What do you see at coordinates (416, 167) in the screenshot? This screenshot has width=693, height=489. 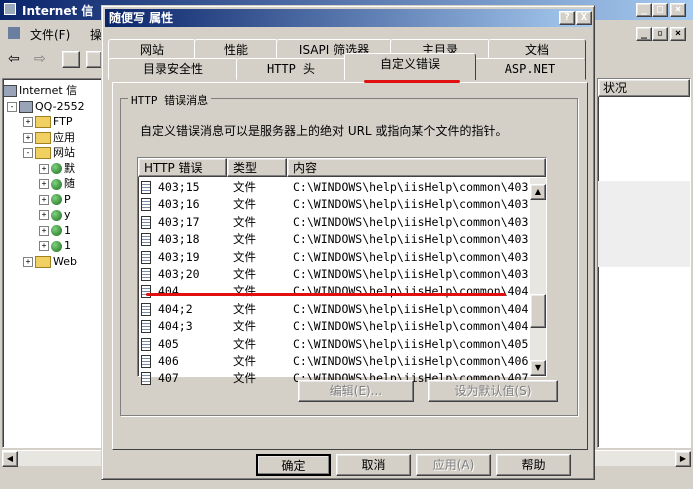 I see `column-header-content: 内容` at bounding box center [416, 167].